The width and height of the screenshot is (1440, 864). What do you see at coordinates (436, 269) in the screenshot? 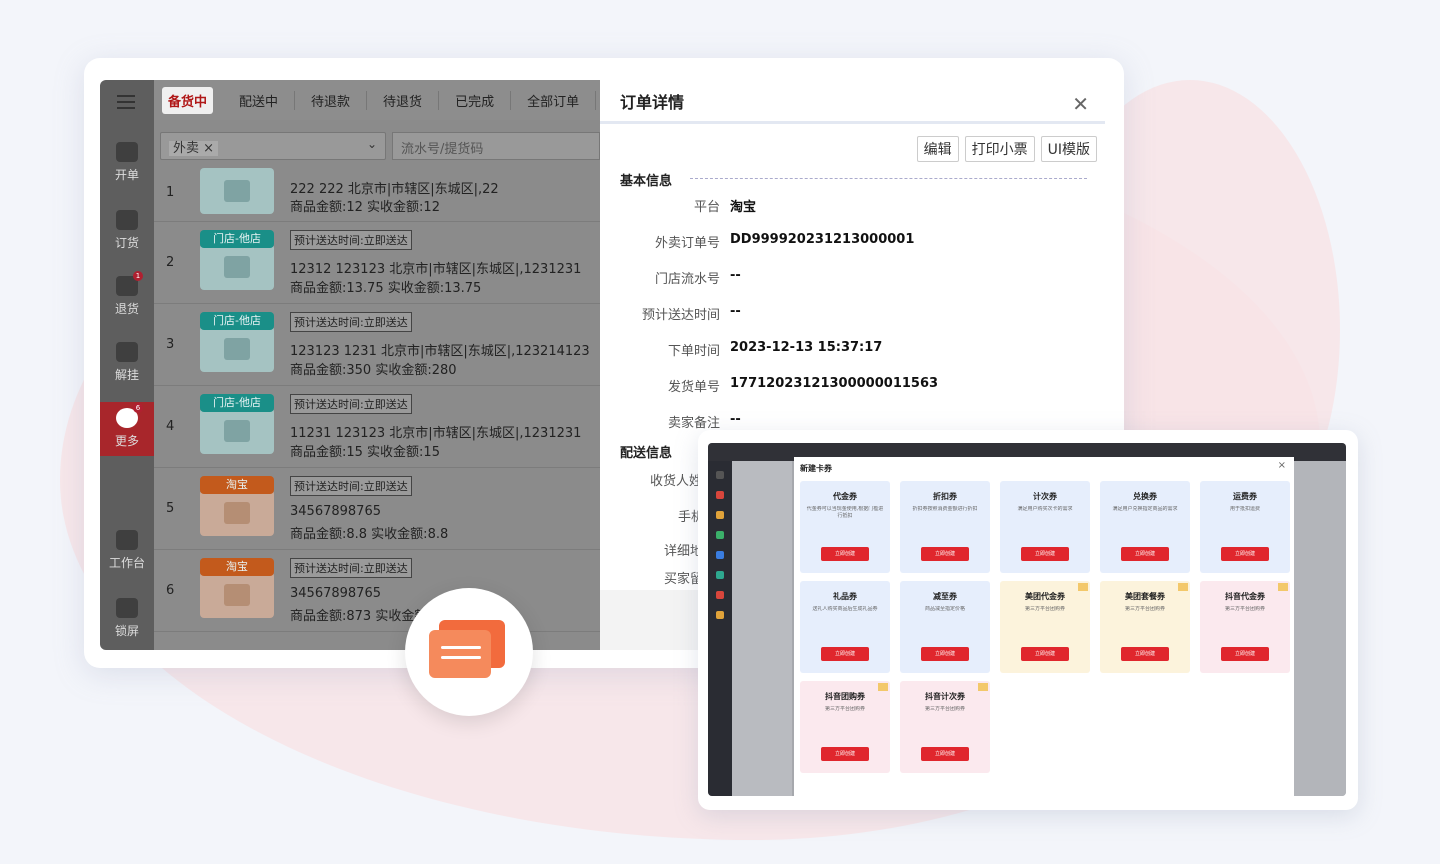
I see `order-address: 12312 123123 北京市|市辖区|东城区|,1231231` at bounding box center [436, 269].